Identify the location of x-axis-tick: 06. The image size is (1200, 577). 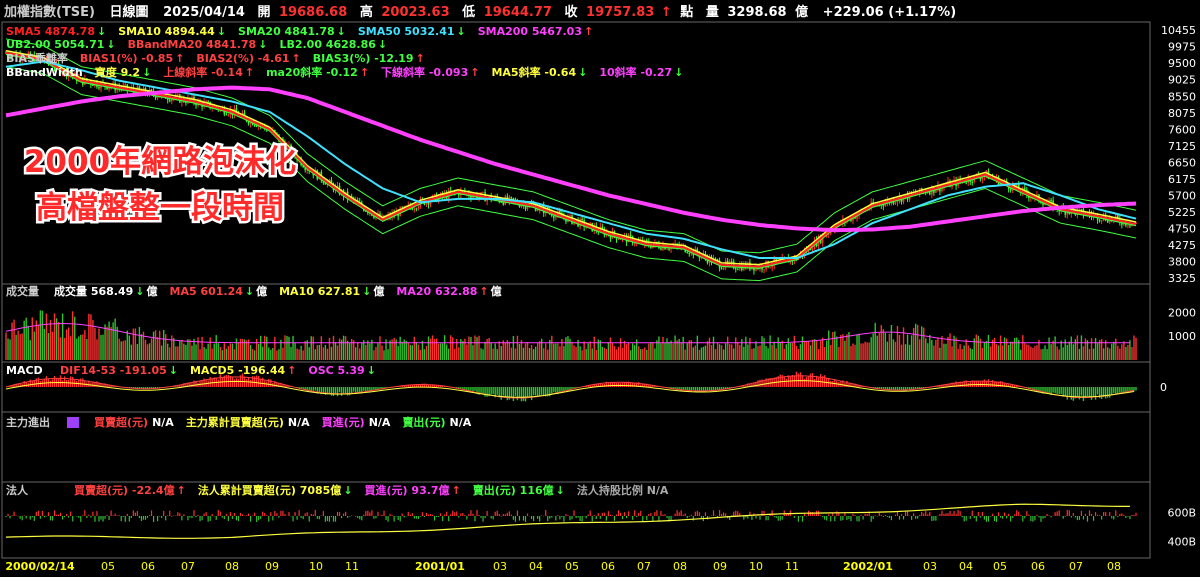
(148, 566).